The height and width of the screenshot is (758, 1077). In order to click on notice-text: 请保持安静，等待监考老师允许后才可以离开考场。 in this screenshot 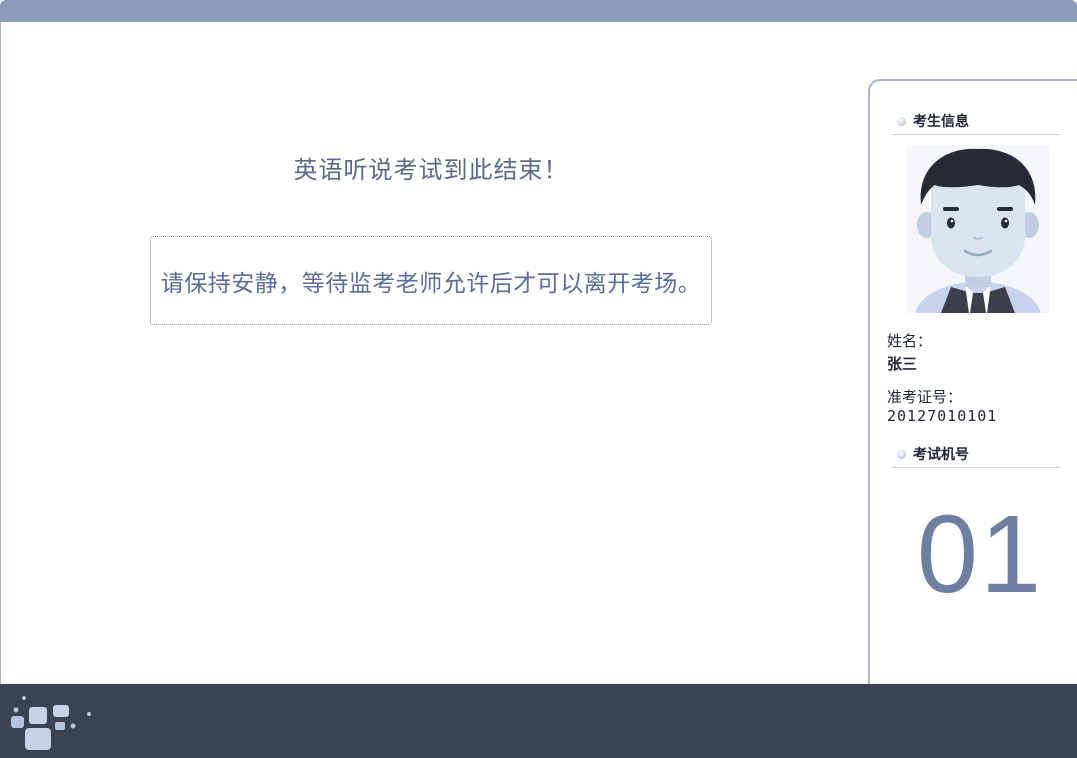, I will do `click(431, 283)`.